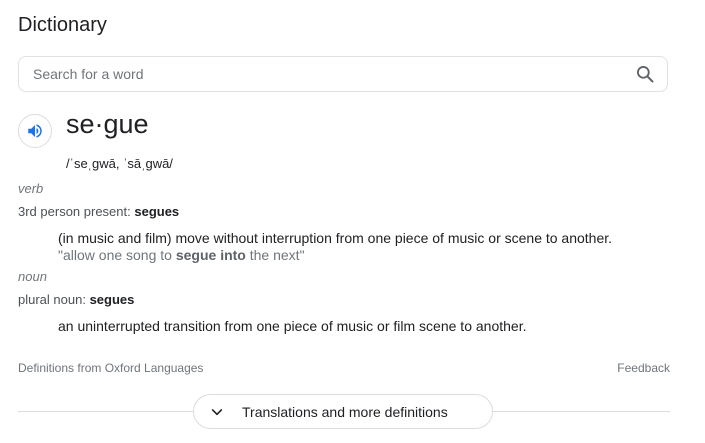 Image resolution: width=705 pixels, height=443 pixels. Describe the element at coordinates (111, 368) in the screenshot. I see `definitions-source: Definitions from Oxford Languages` at that location.